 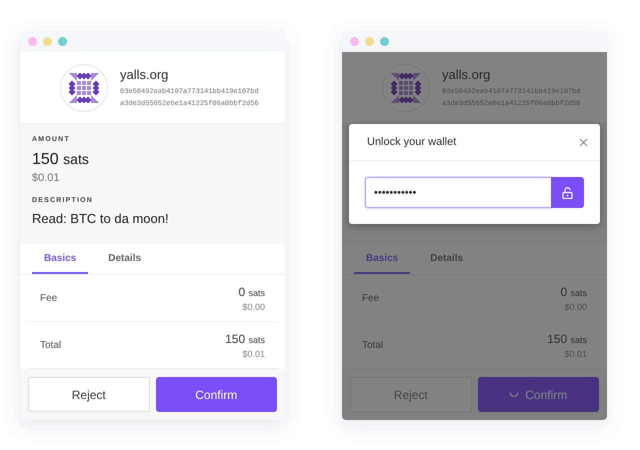 What do you see at coordinates (411, 142) in the screenshot?
I see `dialog-title: Unlock your wallet` at bounding box center [411, 142].